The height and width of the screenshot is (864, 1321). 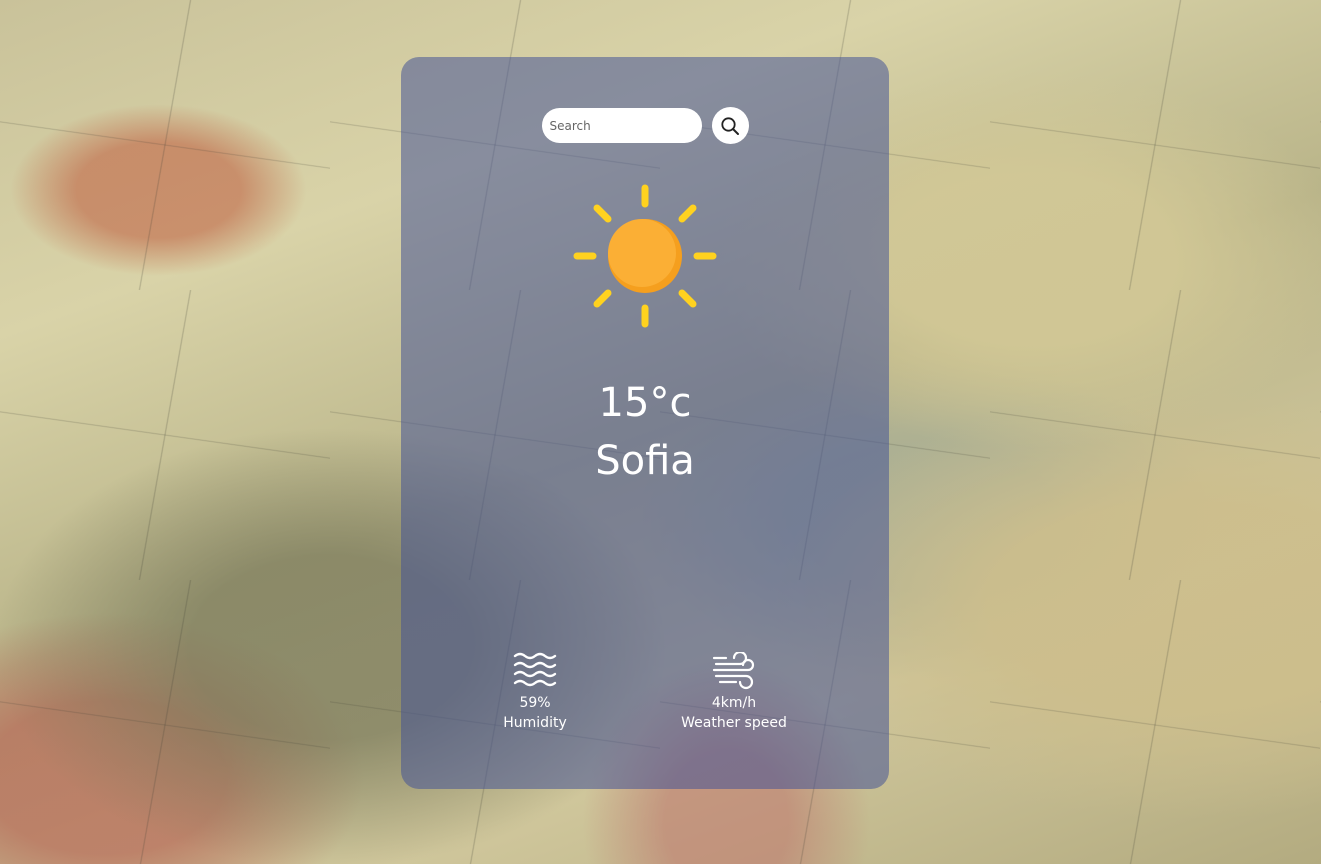 I want to click on search-button, so click(x=730, y=125).